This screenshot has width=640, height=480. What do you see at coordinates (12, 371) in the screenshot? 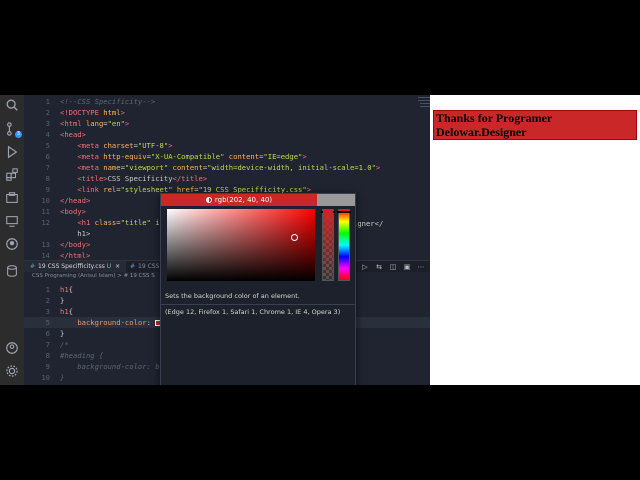
I see `settings-icon` at bounding box center [12, 371].